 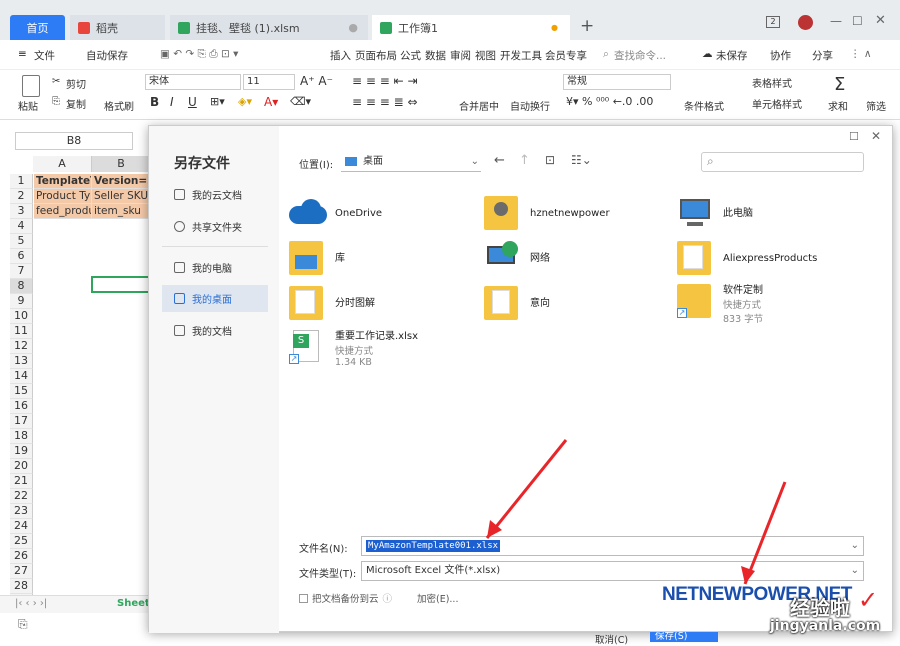 I want to click on annotation-arrows, so click(x=636, y=512).